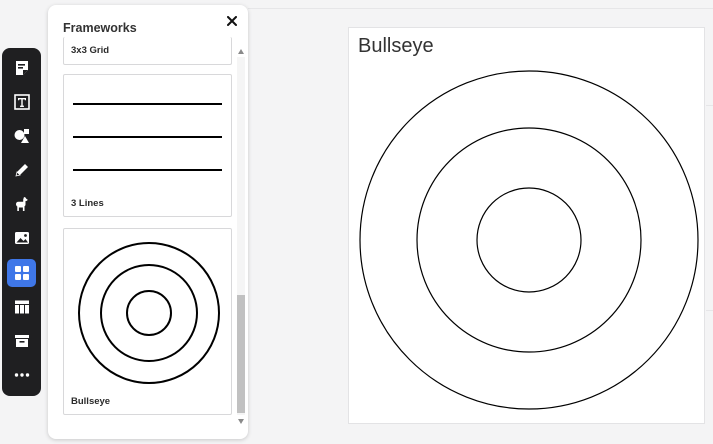 This screenshot has height=444, width=713. I want to click on scroll-up-arrow, so click(241, 51).